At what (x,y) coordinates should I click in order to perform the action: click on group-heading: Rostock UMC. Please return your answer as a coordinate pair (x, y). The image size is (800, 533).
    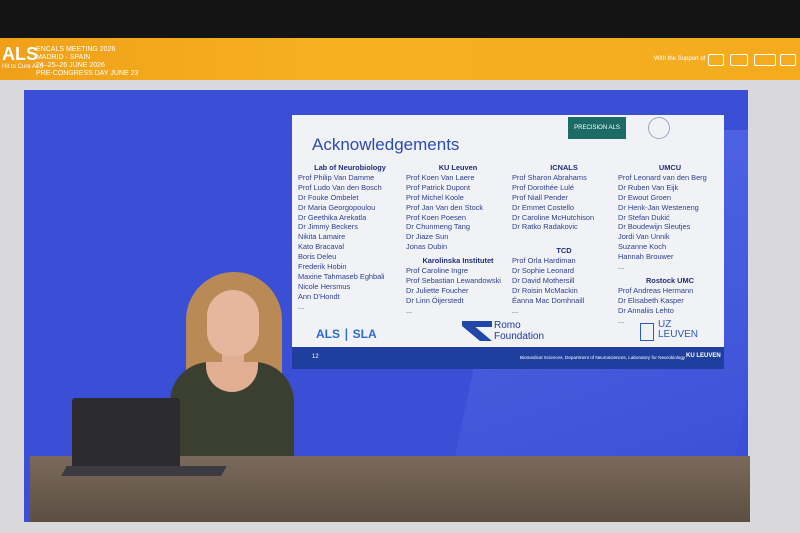
    Looking at the image, I should click on (670, 280).